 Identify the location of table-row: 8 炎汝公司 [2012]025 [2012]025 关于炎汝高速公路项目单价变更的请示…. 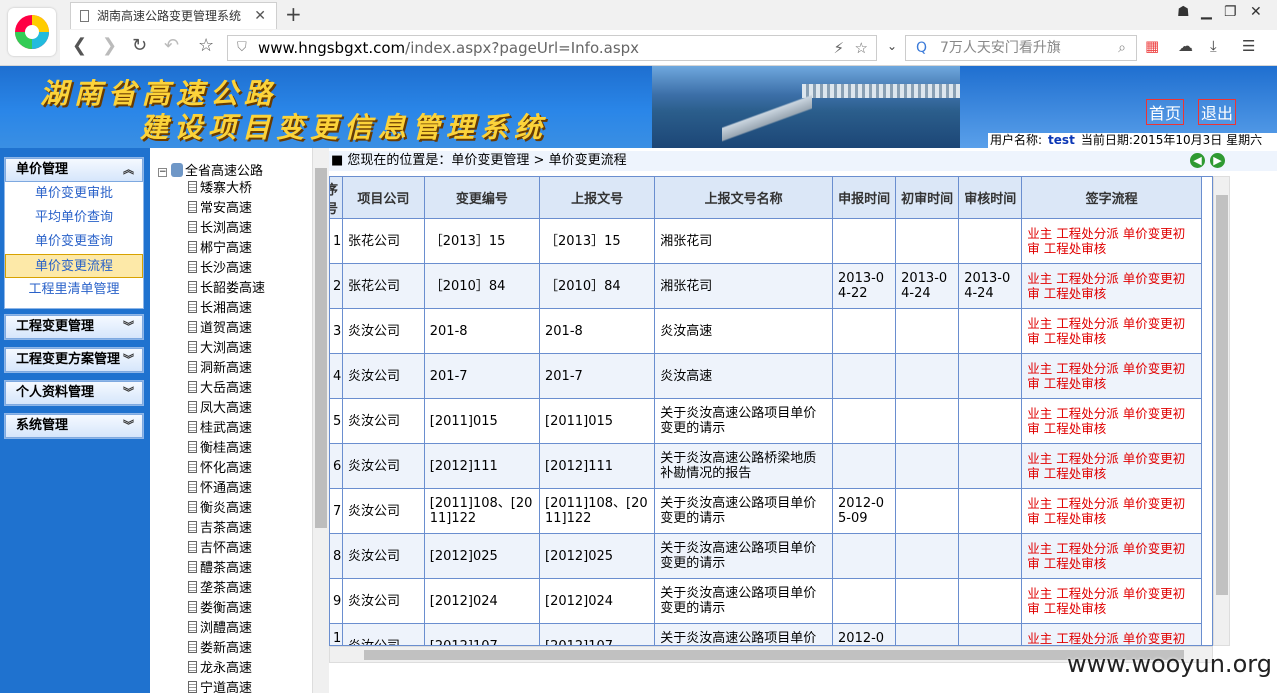
(766, 556).